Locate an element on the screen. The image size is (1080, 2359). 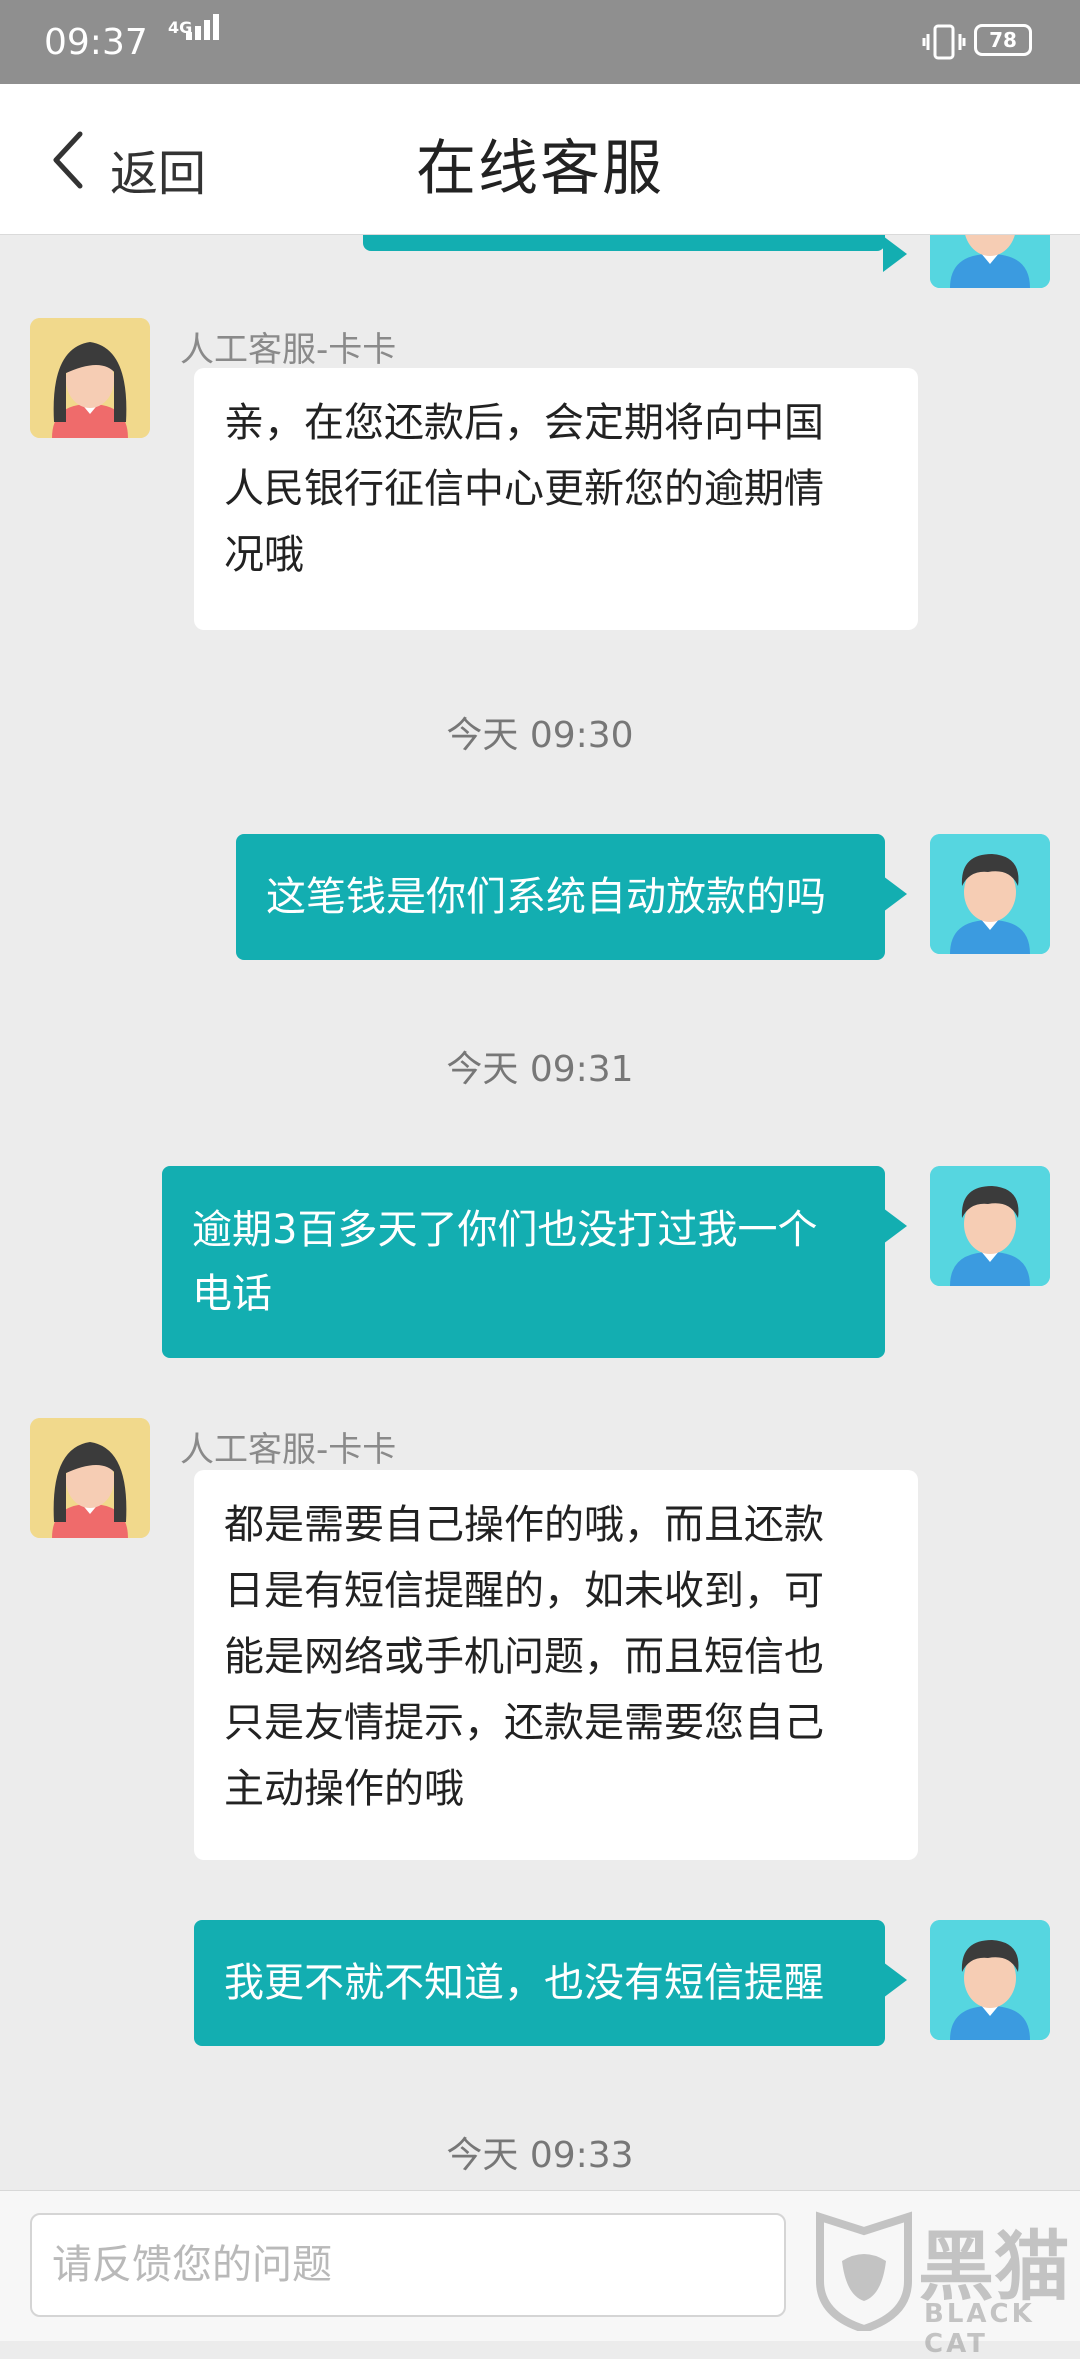
message-line: 都是需要自己操作的哦，而且还款 is located at coordinates (524, 1525).